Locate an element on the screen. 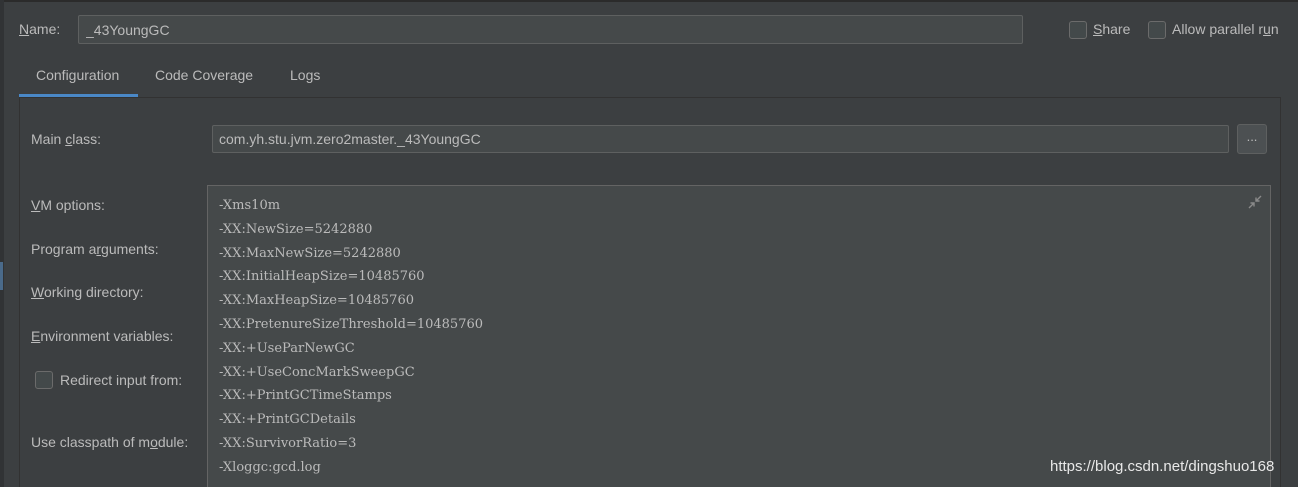  tab-logs: Logs is located at coordinates (305, 82).